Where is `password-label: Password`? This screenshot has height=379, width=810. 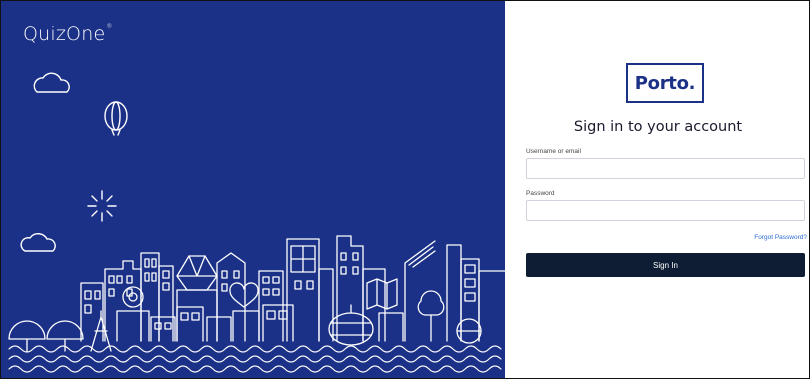
password-label: Password is located at coordinates (540, 193).